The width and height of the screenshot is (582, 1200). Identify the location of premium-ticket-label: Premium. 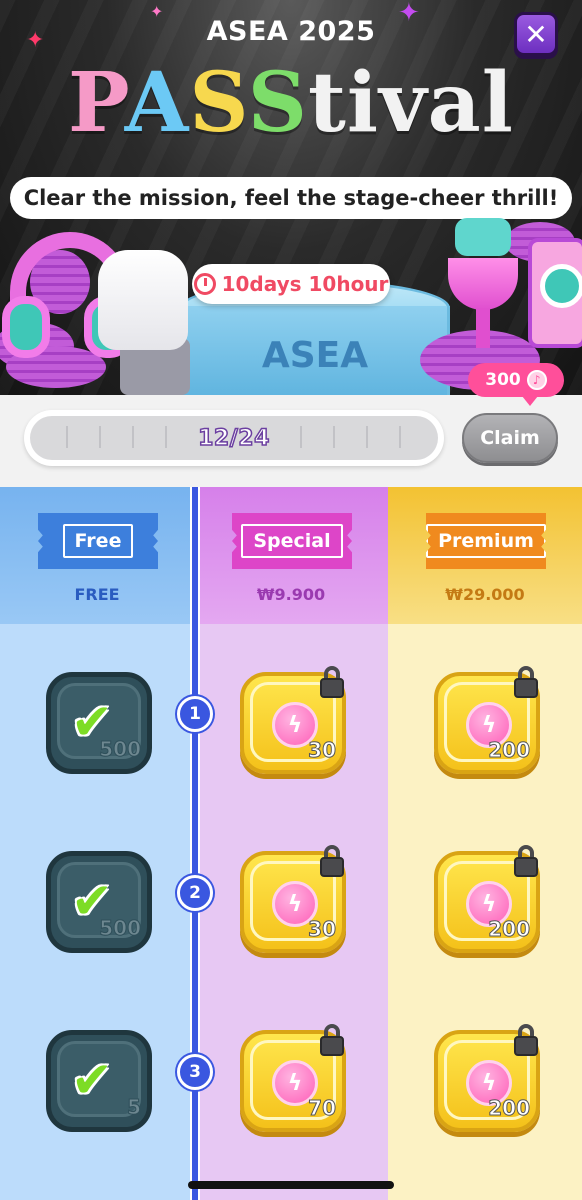
(486, 541).